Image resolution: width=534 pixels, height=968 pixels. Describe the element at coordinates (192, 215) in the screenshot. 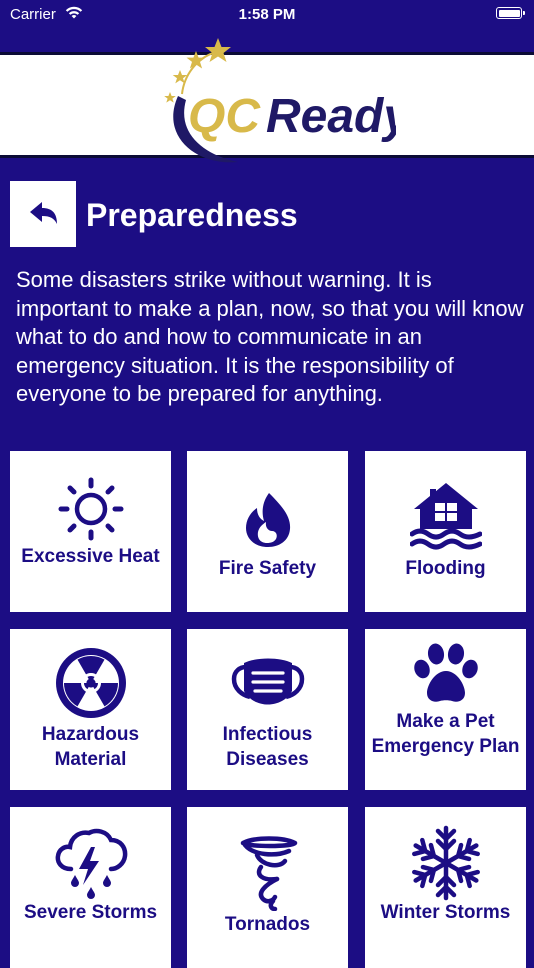

I see `page-title: Preparedness` at that location.